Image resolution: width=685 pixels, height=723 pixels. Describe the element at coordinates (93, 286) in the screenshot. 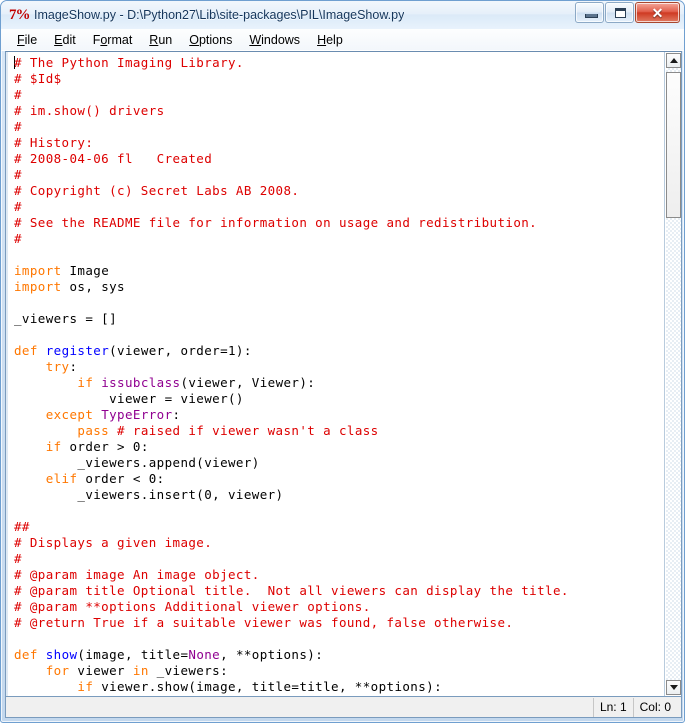

I see `code-token: os, sys` at that location.